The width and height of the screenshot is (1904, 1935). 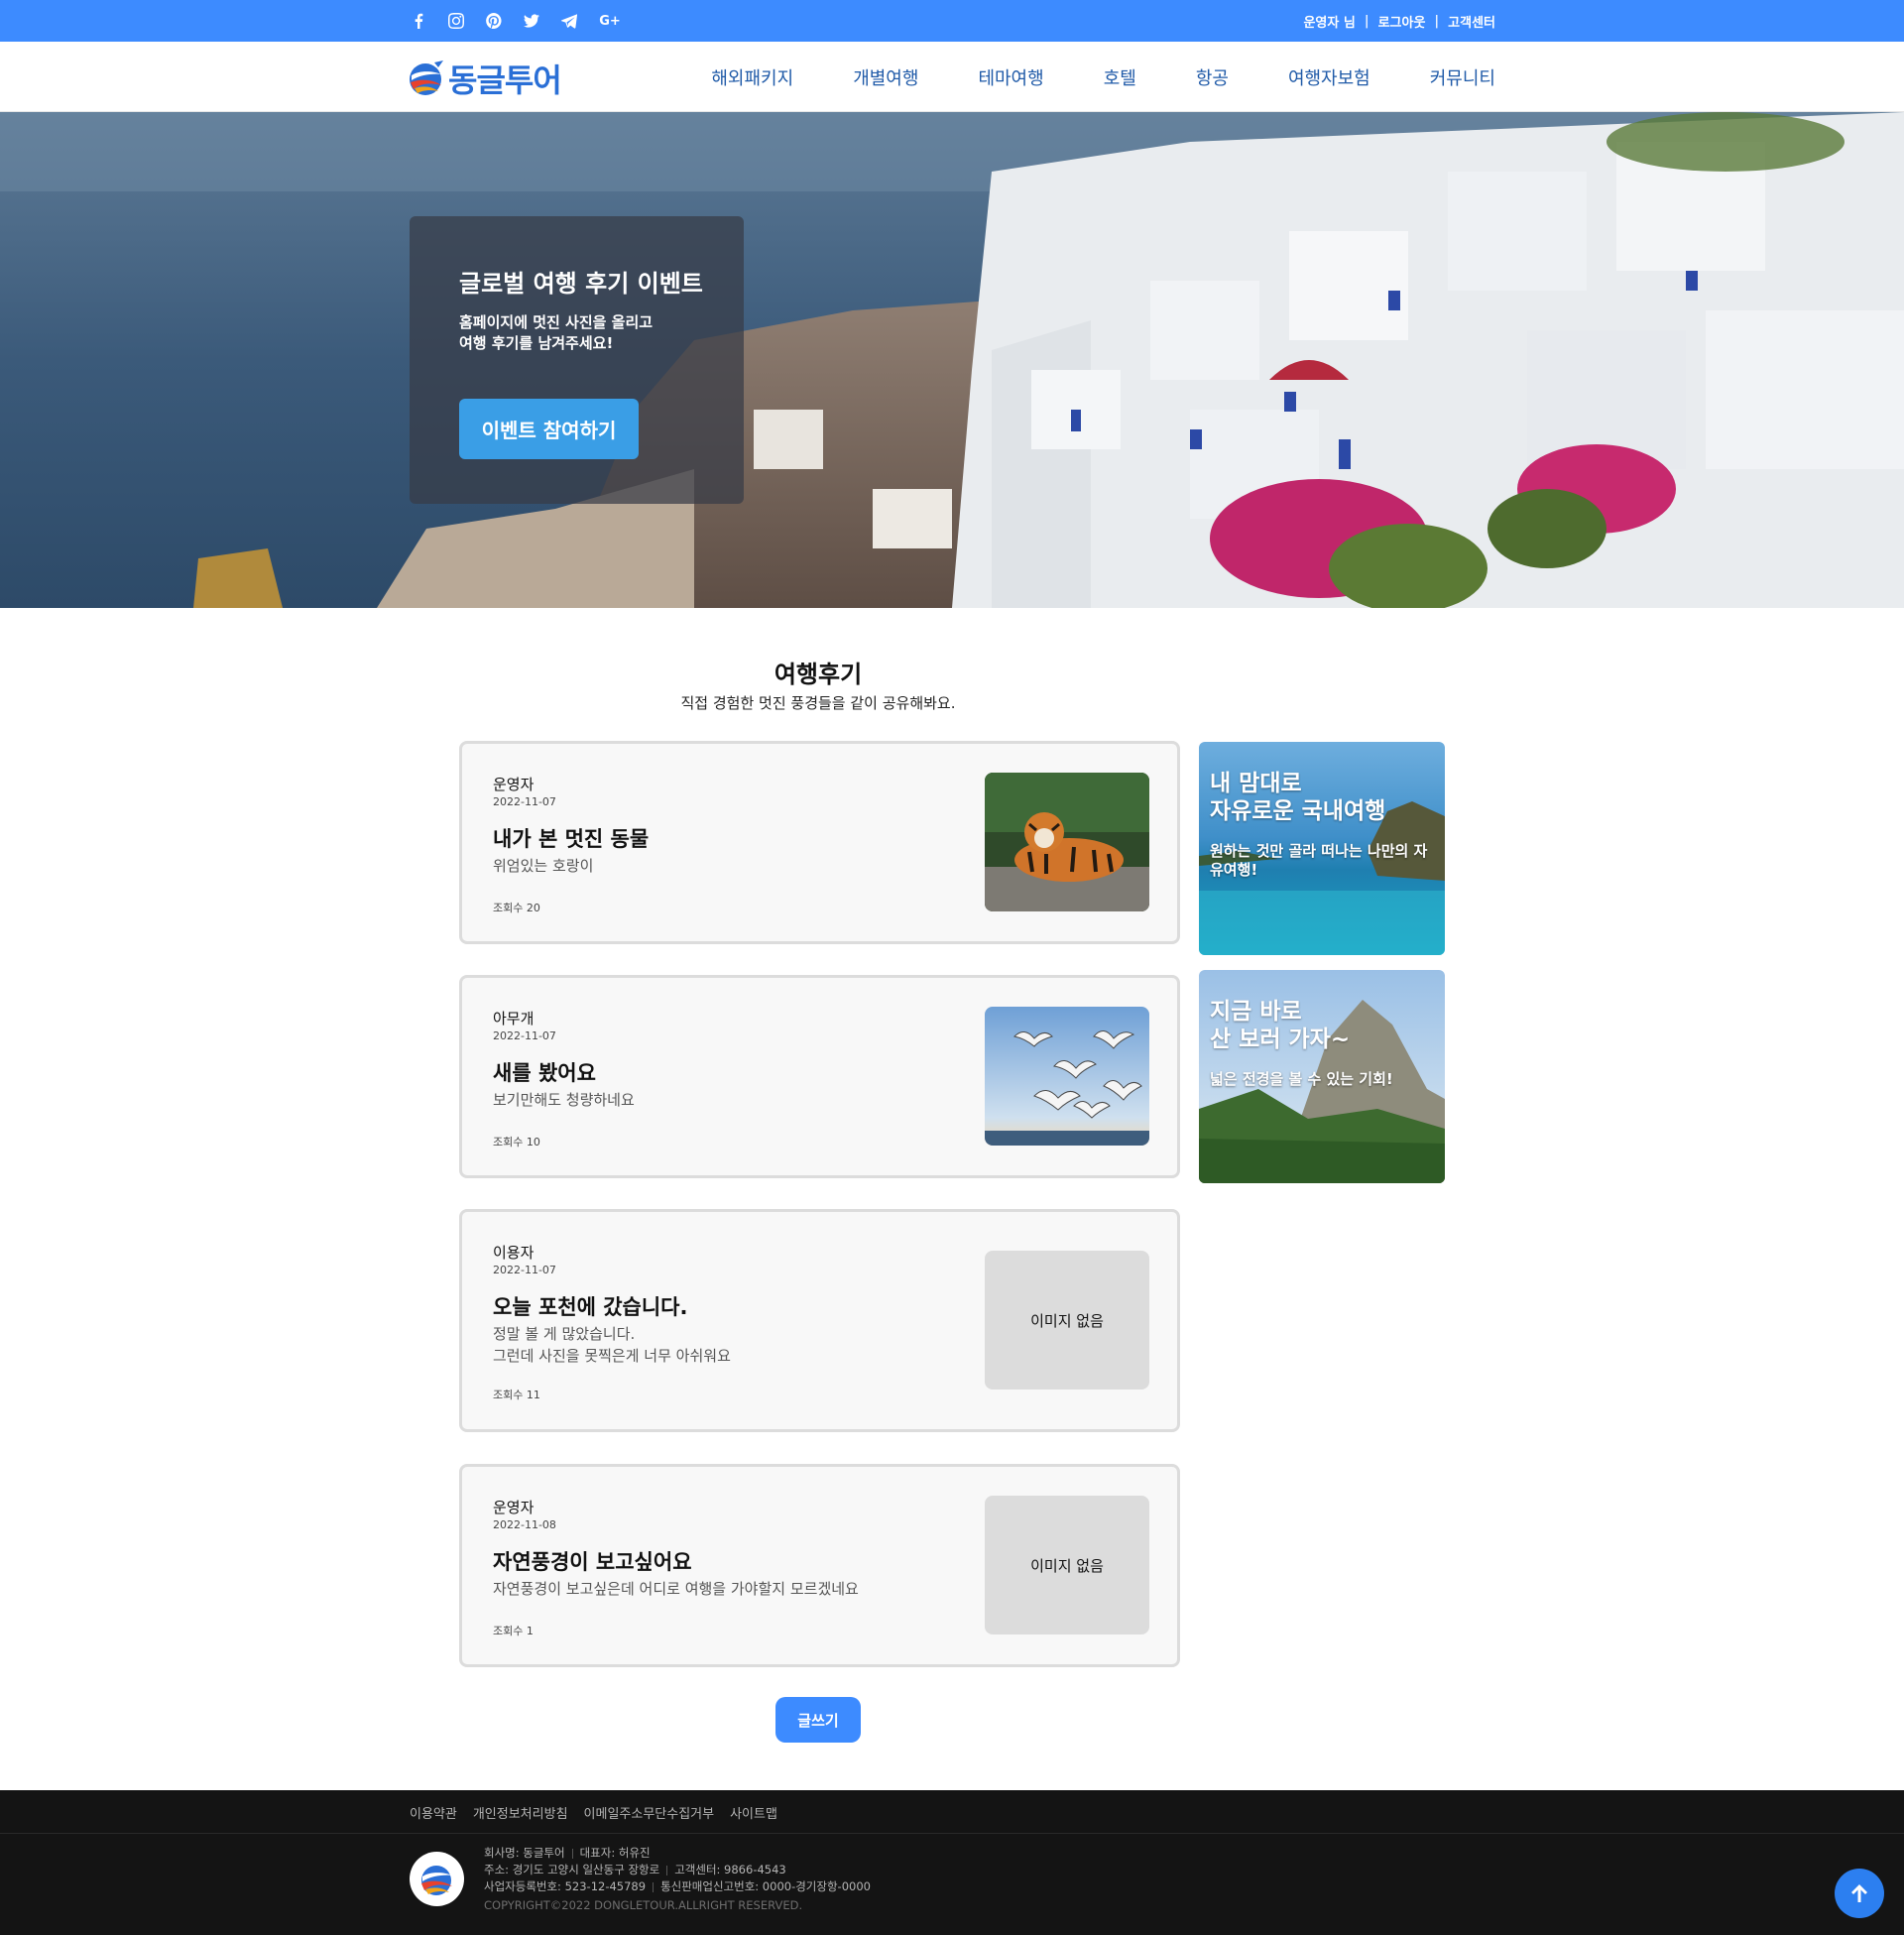 I want to click on review-author: 아무개, so click(x=514, y=1019).